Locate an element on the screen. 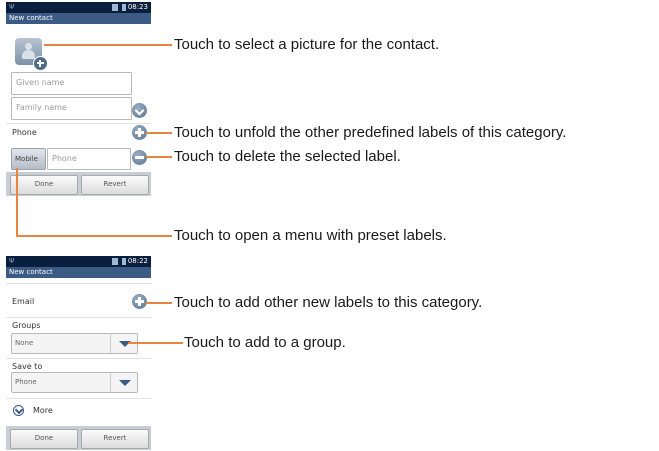 The width and height of the screenshot is (659, 451). person-body is located at coordinates (28, 54).